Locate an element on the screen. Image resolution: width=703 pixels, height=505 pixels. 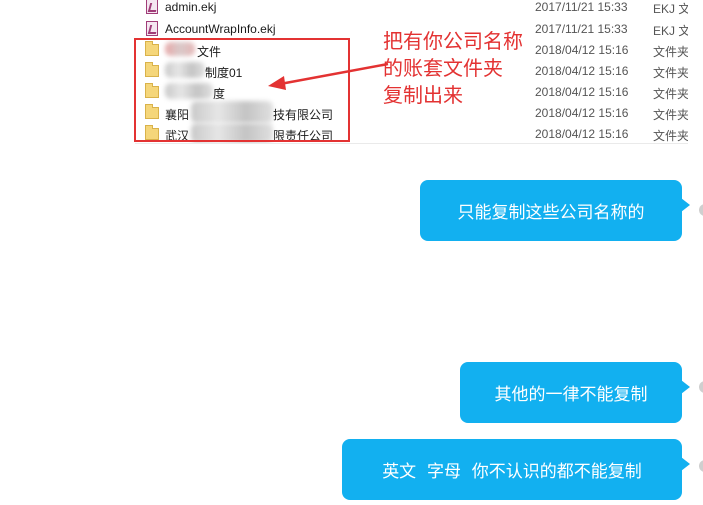
annotation-line: 把有你公司名称 is located at coordinates (453, 41).